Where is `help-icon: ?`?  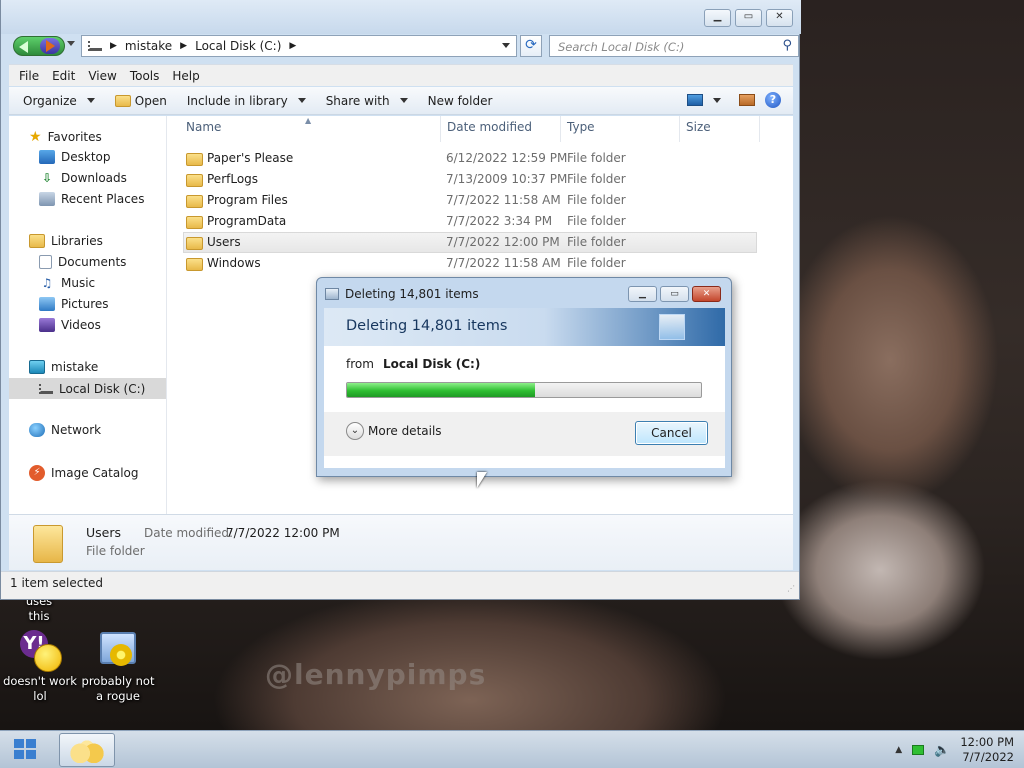 help-icon: ? is located at coordinates (773, 100).